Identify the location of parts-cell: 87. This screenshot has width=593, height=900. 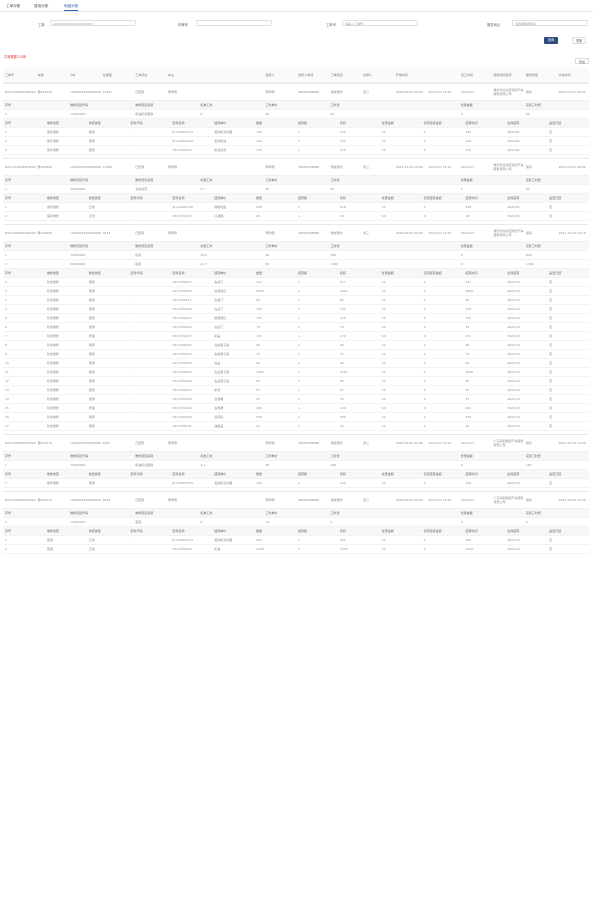
(467, 390).